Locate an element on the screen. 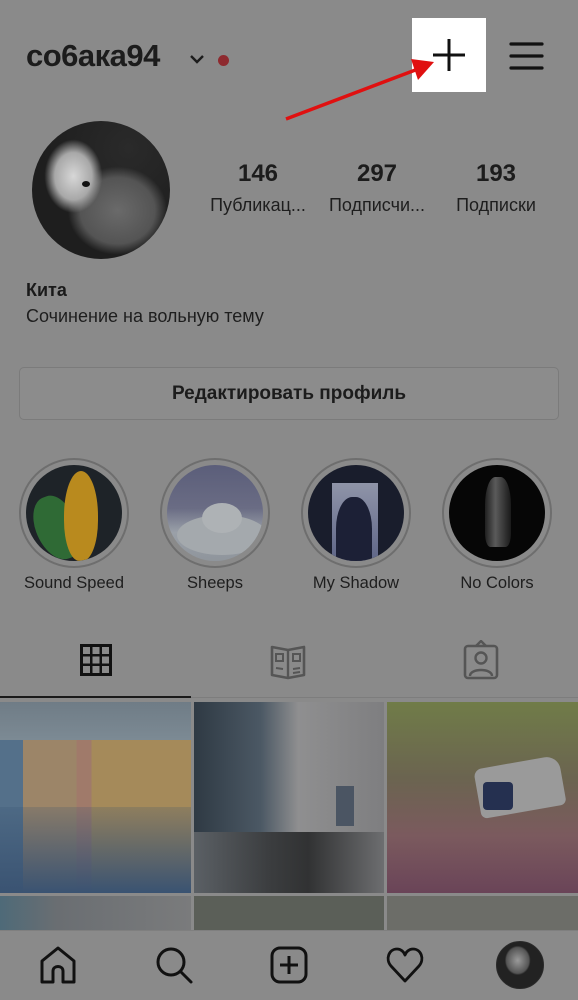 The image size is (578, 1000). notification-dot is located at coordinates (223, 60).